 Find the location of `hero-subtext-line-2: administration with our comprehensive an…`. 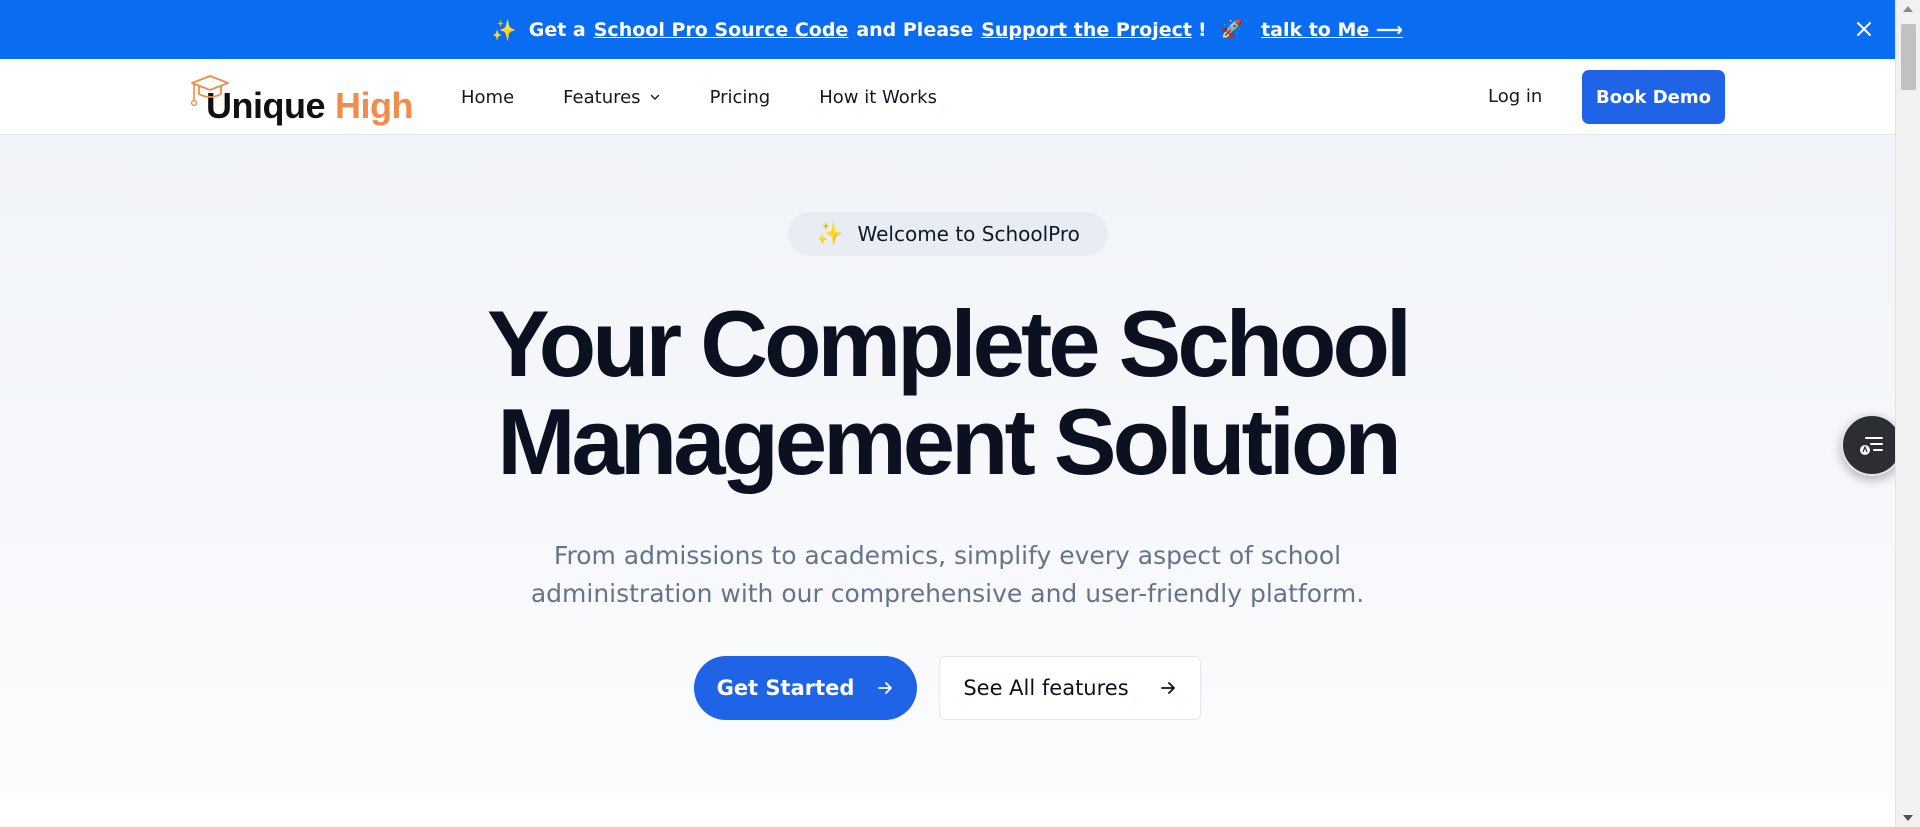

hero-subtext-line-2: administration with our comprehensive an… is located at coordinates (947, 593).